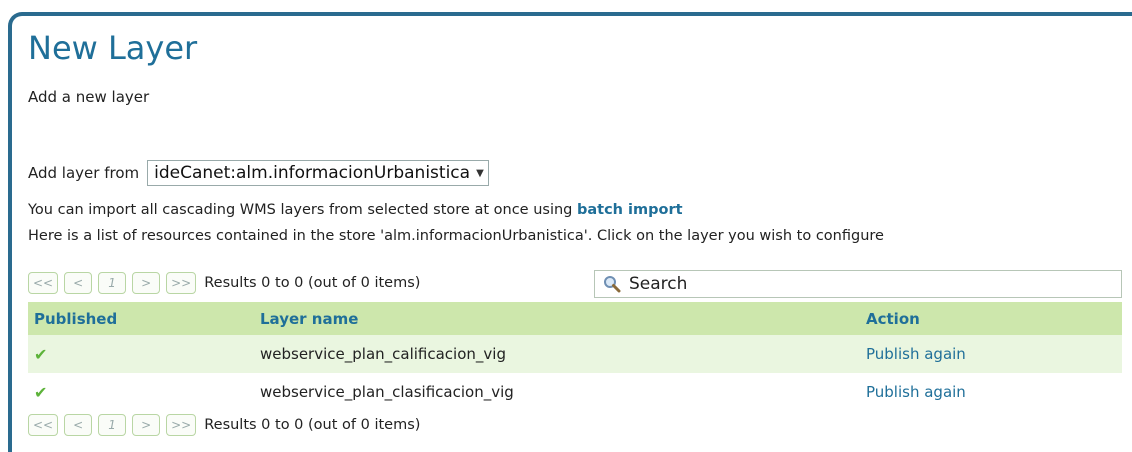  I want to click on store-select-value: ideCanet:alm.informacionUrbanistica, so click(312, 173).